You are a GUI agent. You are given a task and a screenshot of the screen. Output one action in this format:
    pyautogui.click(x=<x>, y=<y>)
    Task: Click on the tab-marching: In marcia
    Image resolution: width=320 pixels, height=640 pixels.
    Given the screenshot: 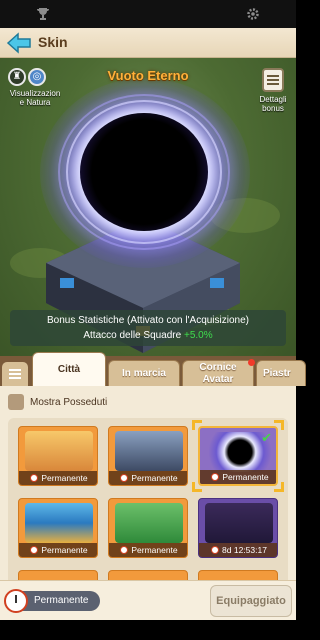 What is the action you would take?
    pyautogui.click(x=144, y=373)
    